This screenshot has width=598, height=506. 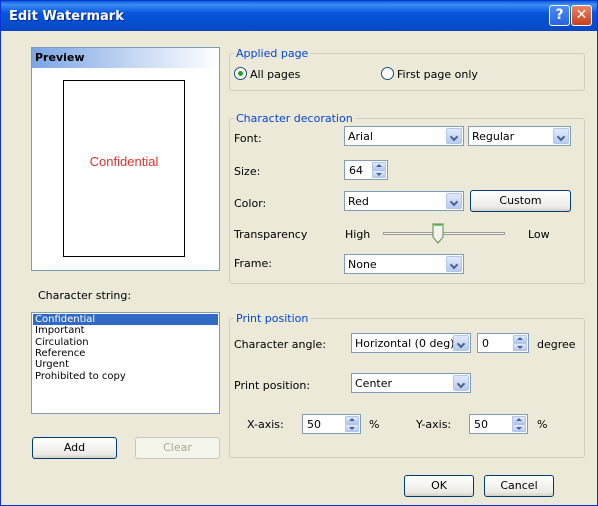 I want to click on title-bar: Edit Watermark ? ✕, so click(x=299, y=16).